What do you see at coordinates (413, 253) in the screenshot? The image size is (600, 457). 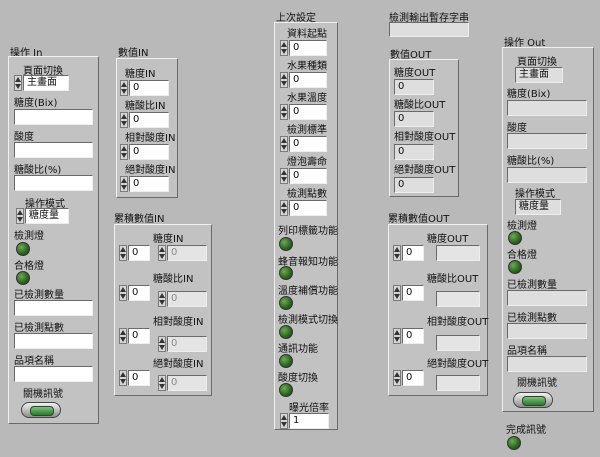 I see `accum-out-input-0: 0` at bounding box center [413, 253].